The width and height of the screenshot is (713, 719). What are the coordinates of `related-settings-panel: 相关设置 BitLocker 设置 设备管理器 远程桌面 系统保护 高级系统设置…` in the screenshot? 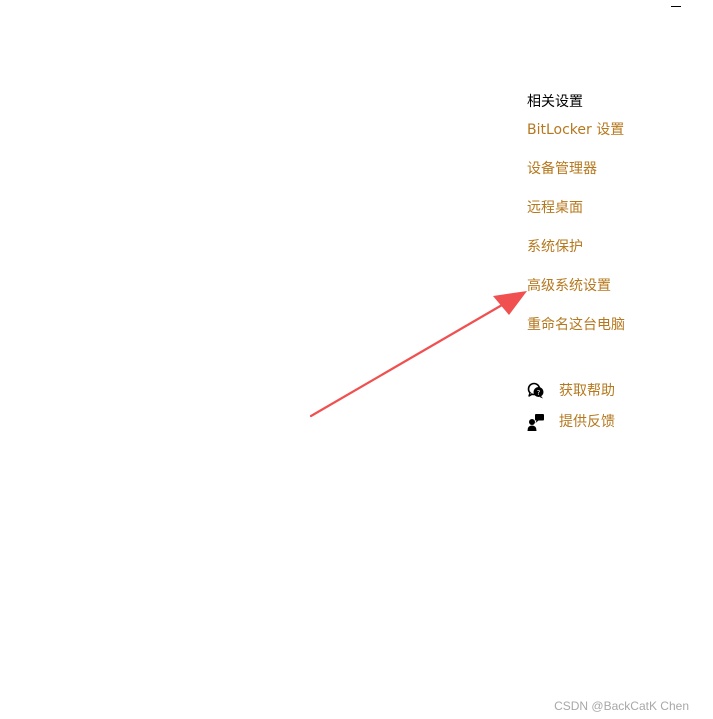 It's located at (617, 212).